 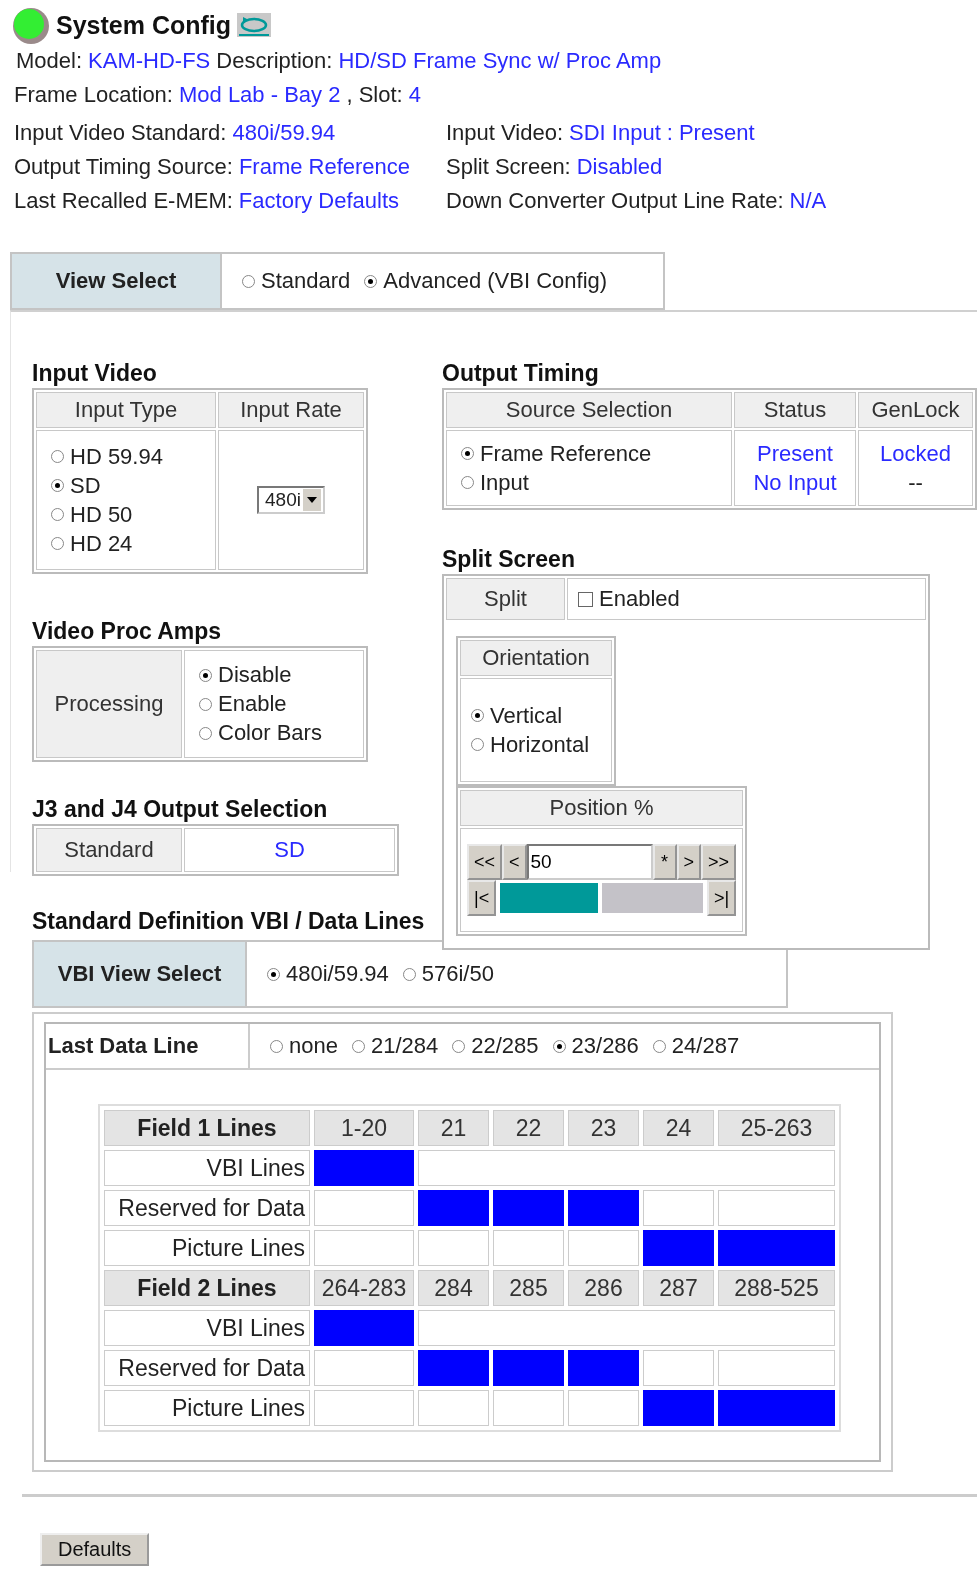 What do you see at coordinates (291, 410) in the screenshot?
I see `column-header: Input Rate` at bounding box center [291, 410].